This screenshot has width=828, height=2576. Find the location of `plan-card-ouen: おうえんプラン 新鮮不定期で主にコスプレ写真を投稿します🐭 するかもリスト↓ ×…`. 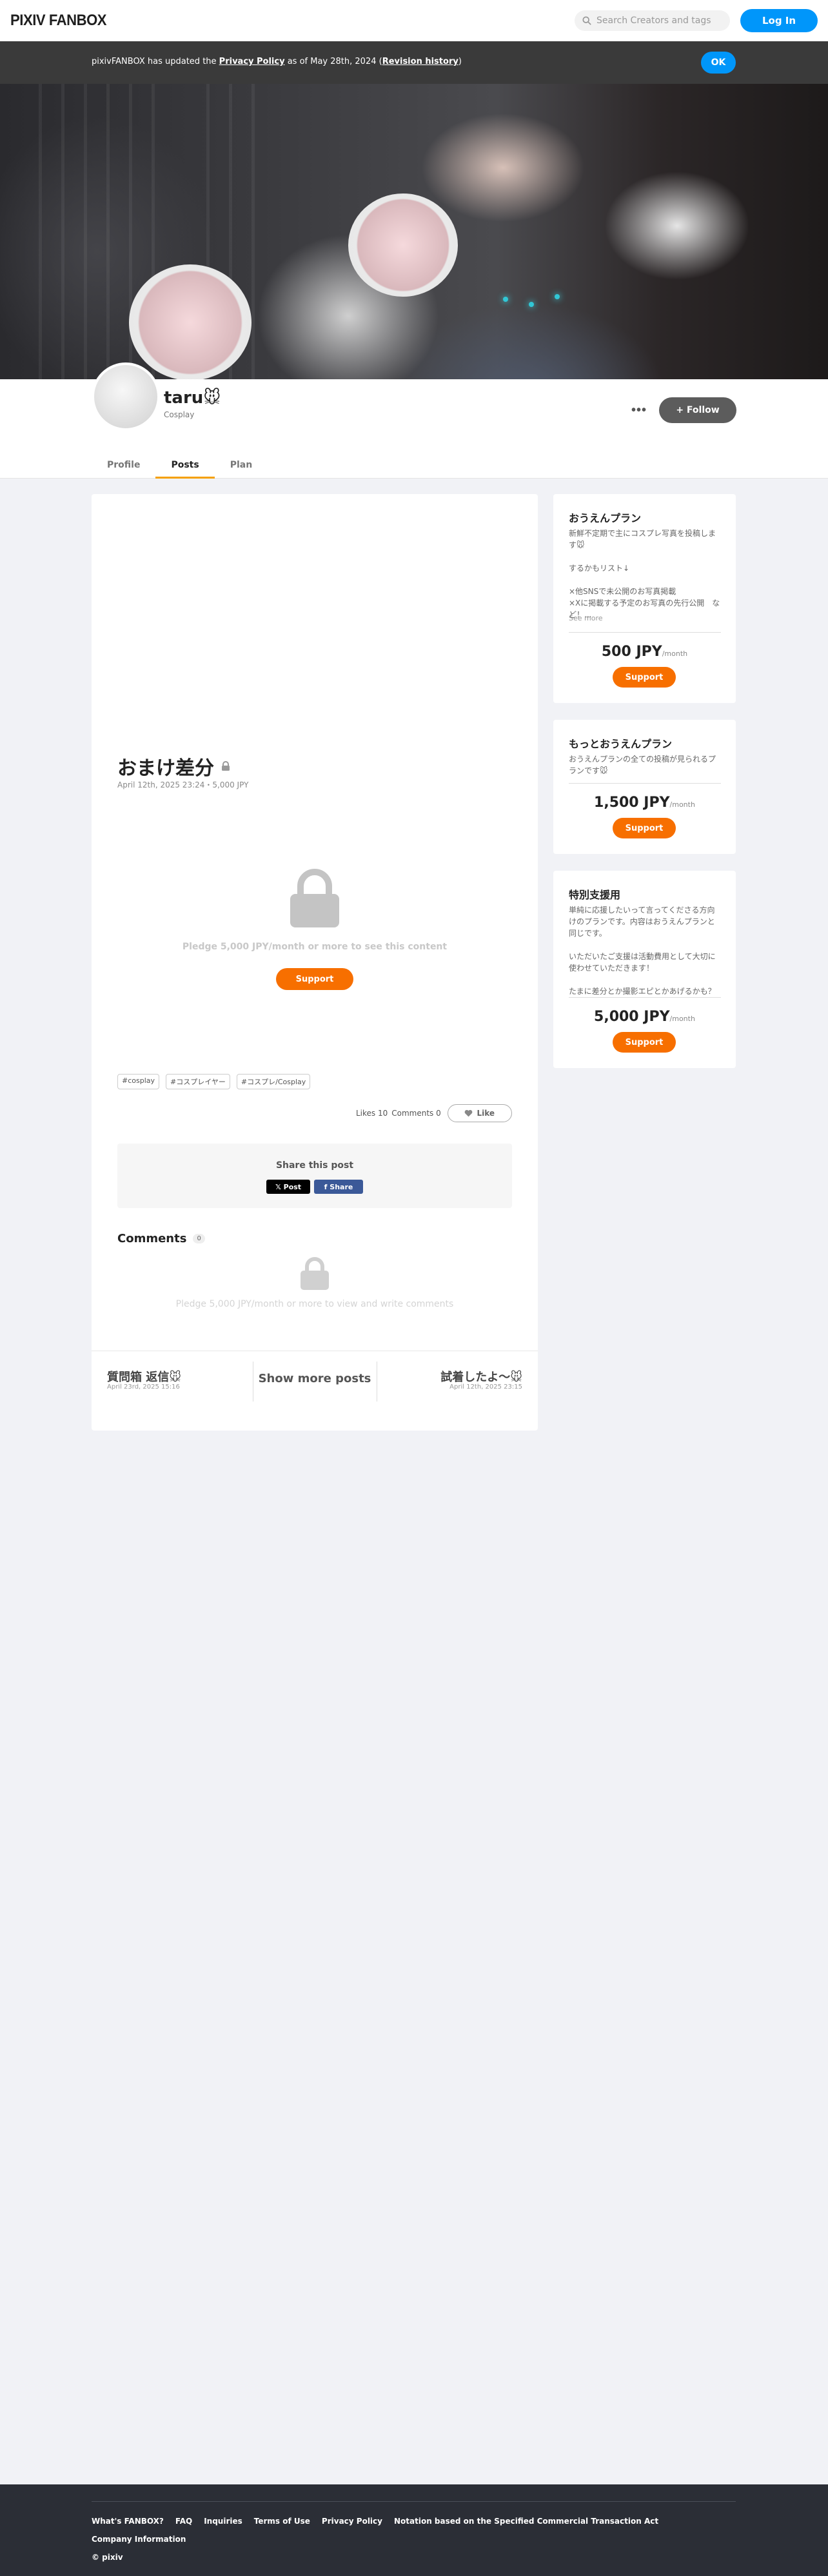

plan-card-ouen: おうえんプラン 新鮮不定期で主にコスプレ写真を投稿します🐭 するかもリスト↓ ×… is located at coordinates (644, 598).